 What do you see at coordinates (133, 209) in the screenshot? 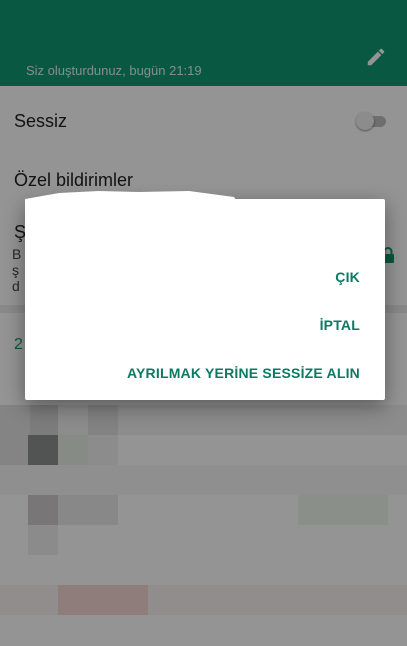
I see `dialog-torn-edge` at bounding box center [133, 209].